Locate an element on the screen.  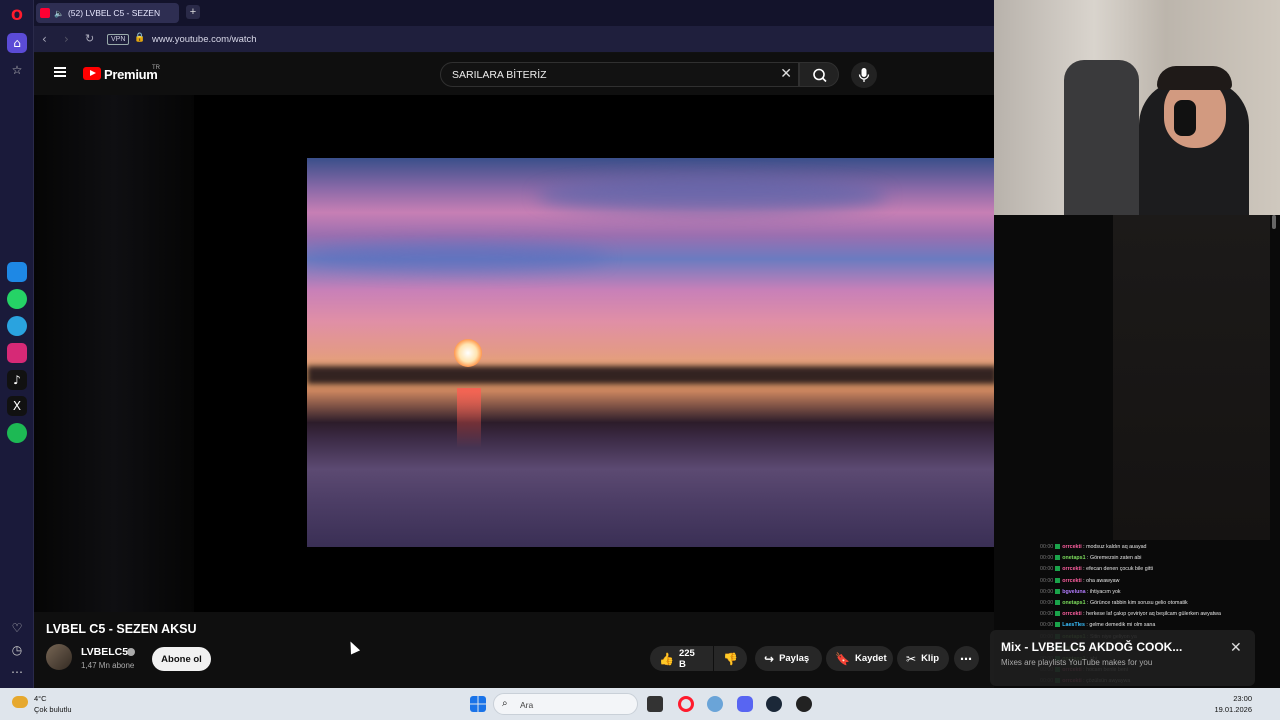
dislike-button: 👎 is located at coordinates (730, 658).